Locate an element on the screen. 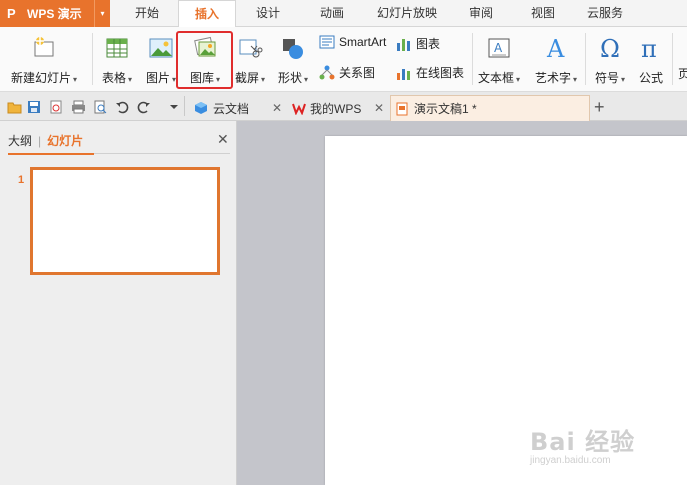 This screenshot has height=485, width=687. undo-icon is located at coordinates (122, 107).